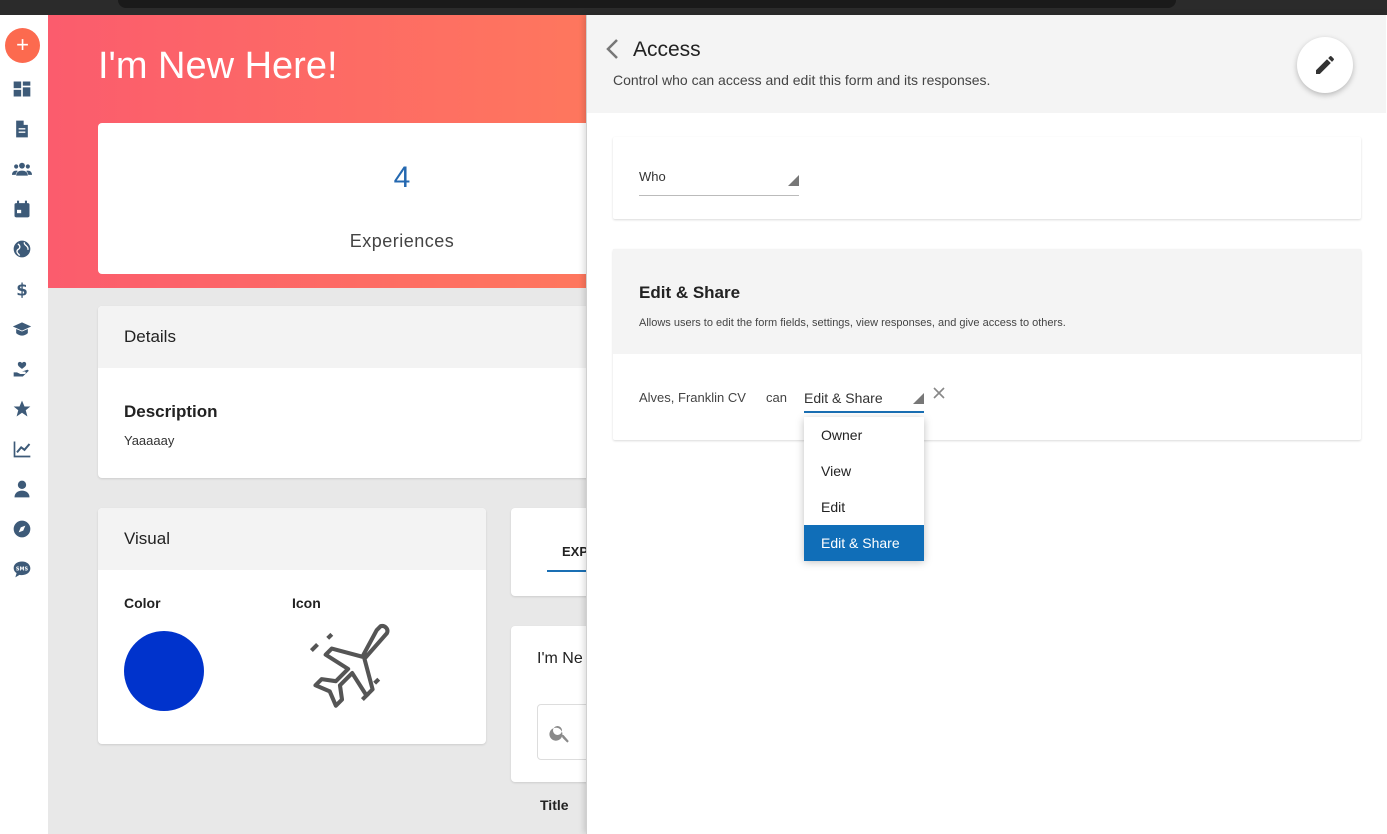  What do you see at coordinates (22, 369) in the screenshot?
I see `heart-hand-icon` at bounding box center [22, 369].